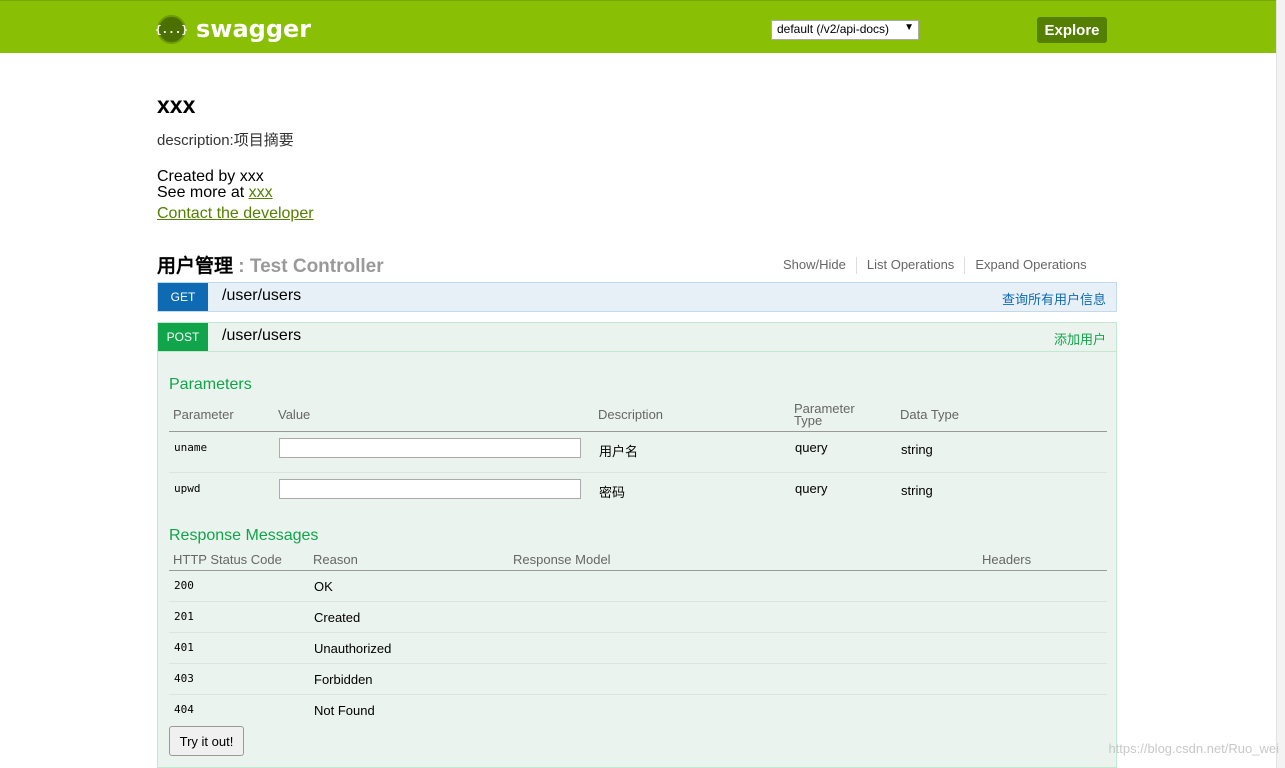 The height and width of the screenshot is (768, 1285). Describe the element at coordinates (206, 741) in the screenshot. I see `try-it-out-button: Try it out!` at that location.